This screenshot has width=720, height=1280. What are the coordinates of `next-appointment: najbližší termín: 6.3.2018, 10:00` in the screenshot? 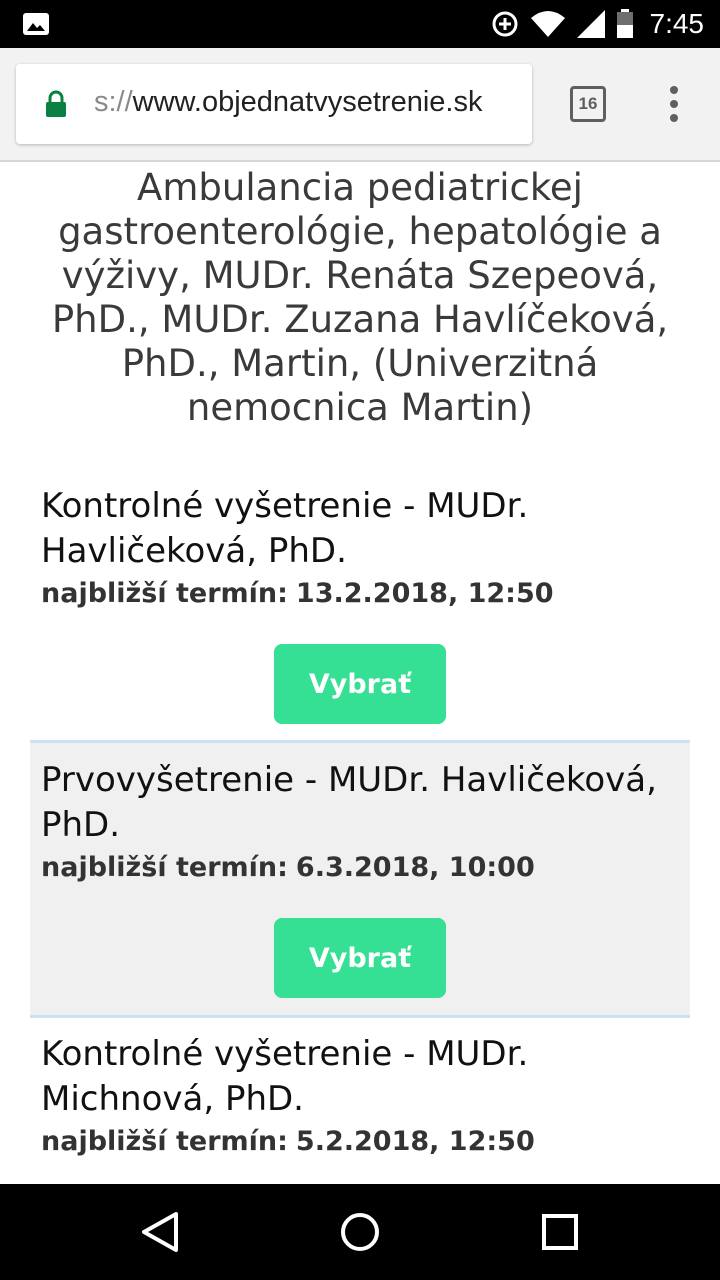 It's located at (365, 867).